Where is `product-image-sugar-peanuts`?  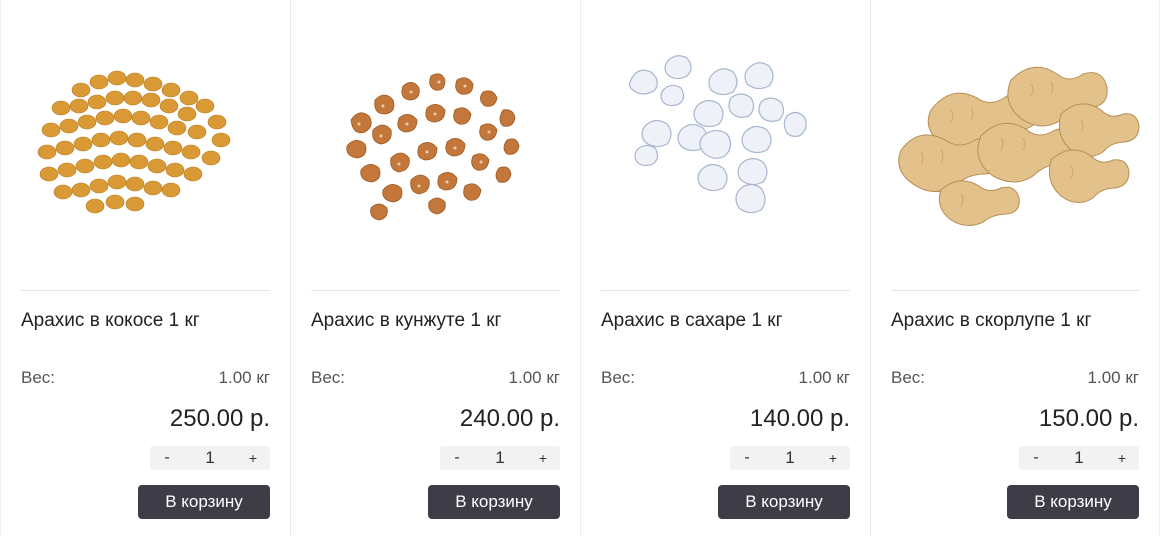
product-image-sugar-peanuts is located at coordinates (727, 140).